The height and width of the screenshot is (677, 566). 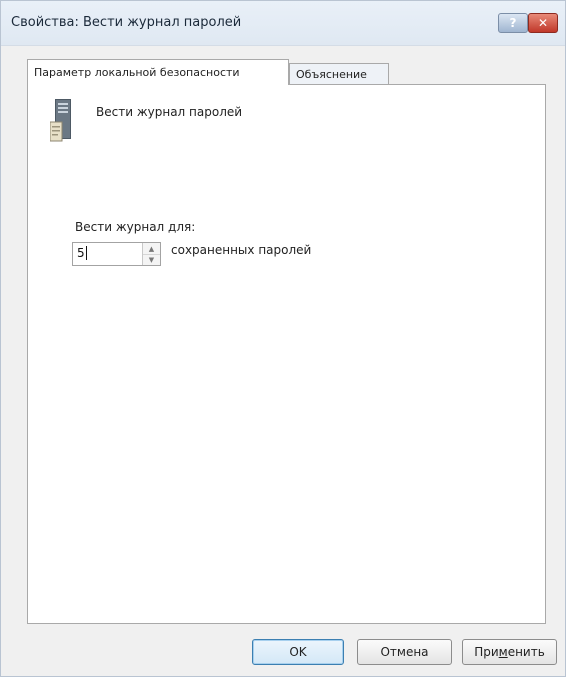 I want to click on ok-button: OK, so click(x=298, y=652).